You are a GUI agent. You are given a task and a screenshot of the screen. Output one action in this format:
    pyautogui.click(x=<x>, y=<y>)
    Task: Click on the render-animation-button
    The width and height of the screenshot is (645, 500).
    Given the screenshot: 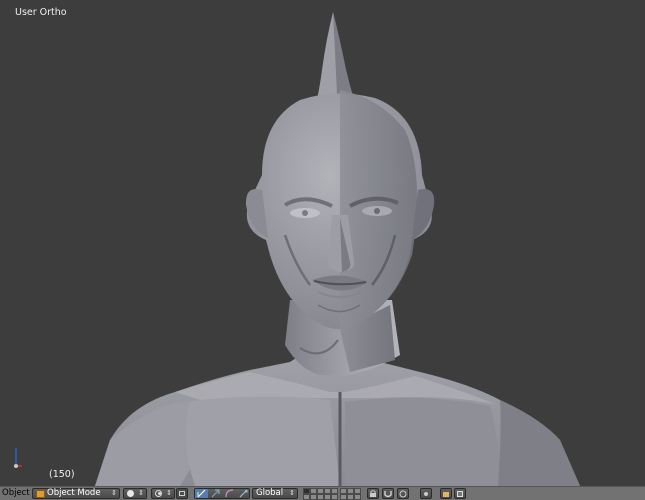 What is the action you would take?
    pyautogui.click(x=460, y=493)
    